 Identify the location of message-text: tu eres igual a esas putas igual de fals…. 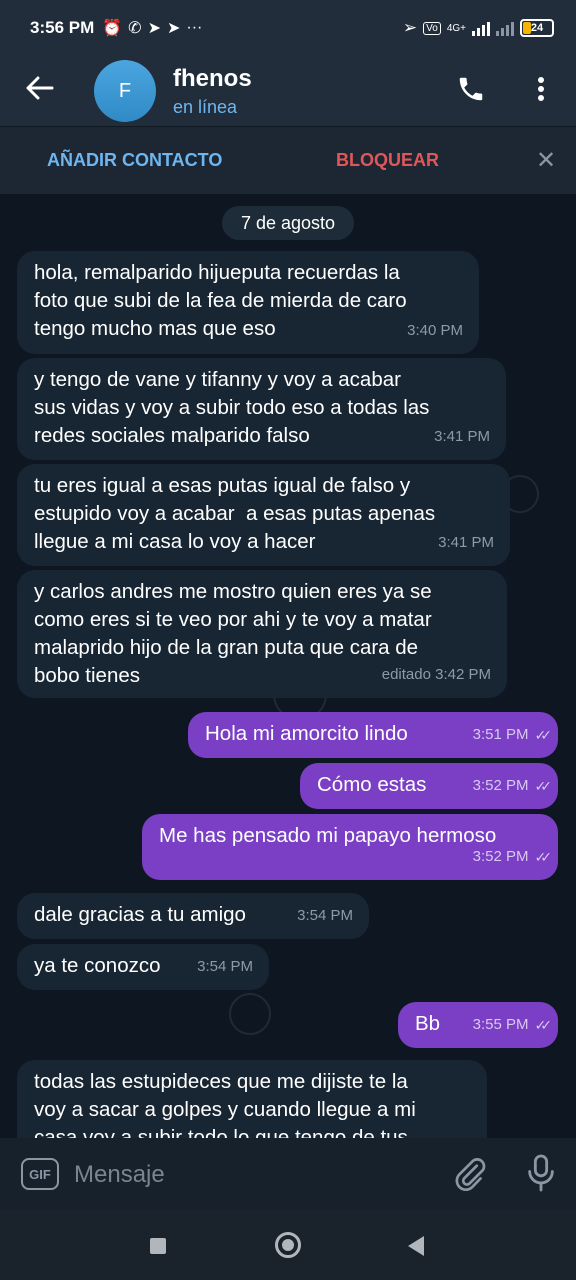
(235, 513).